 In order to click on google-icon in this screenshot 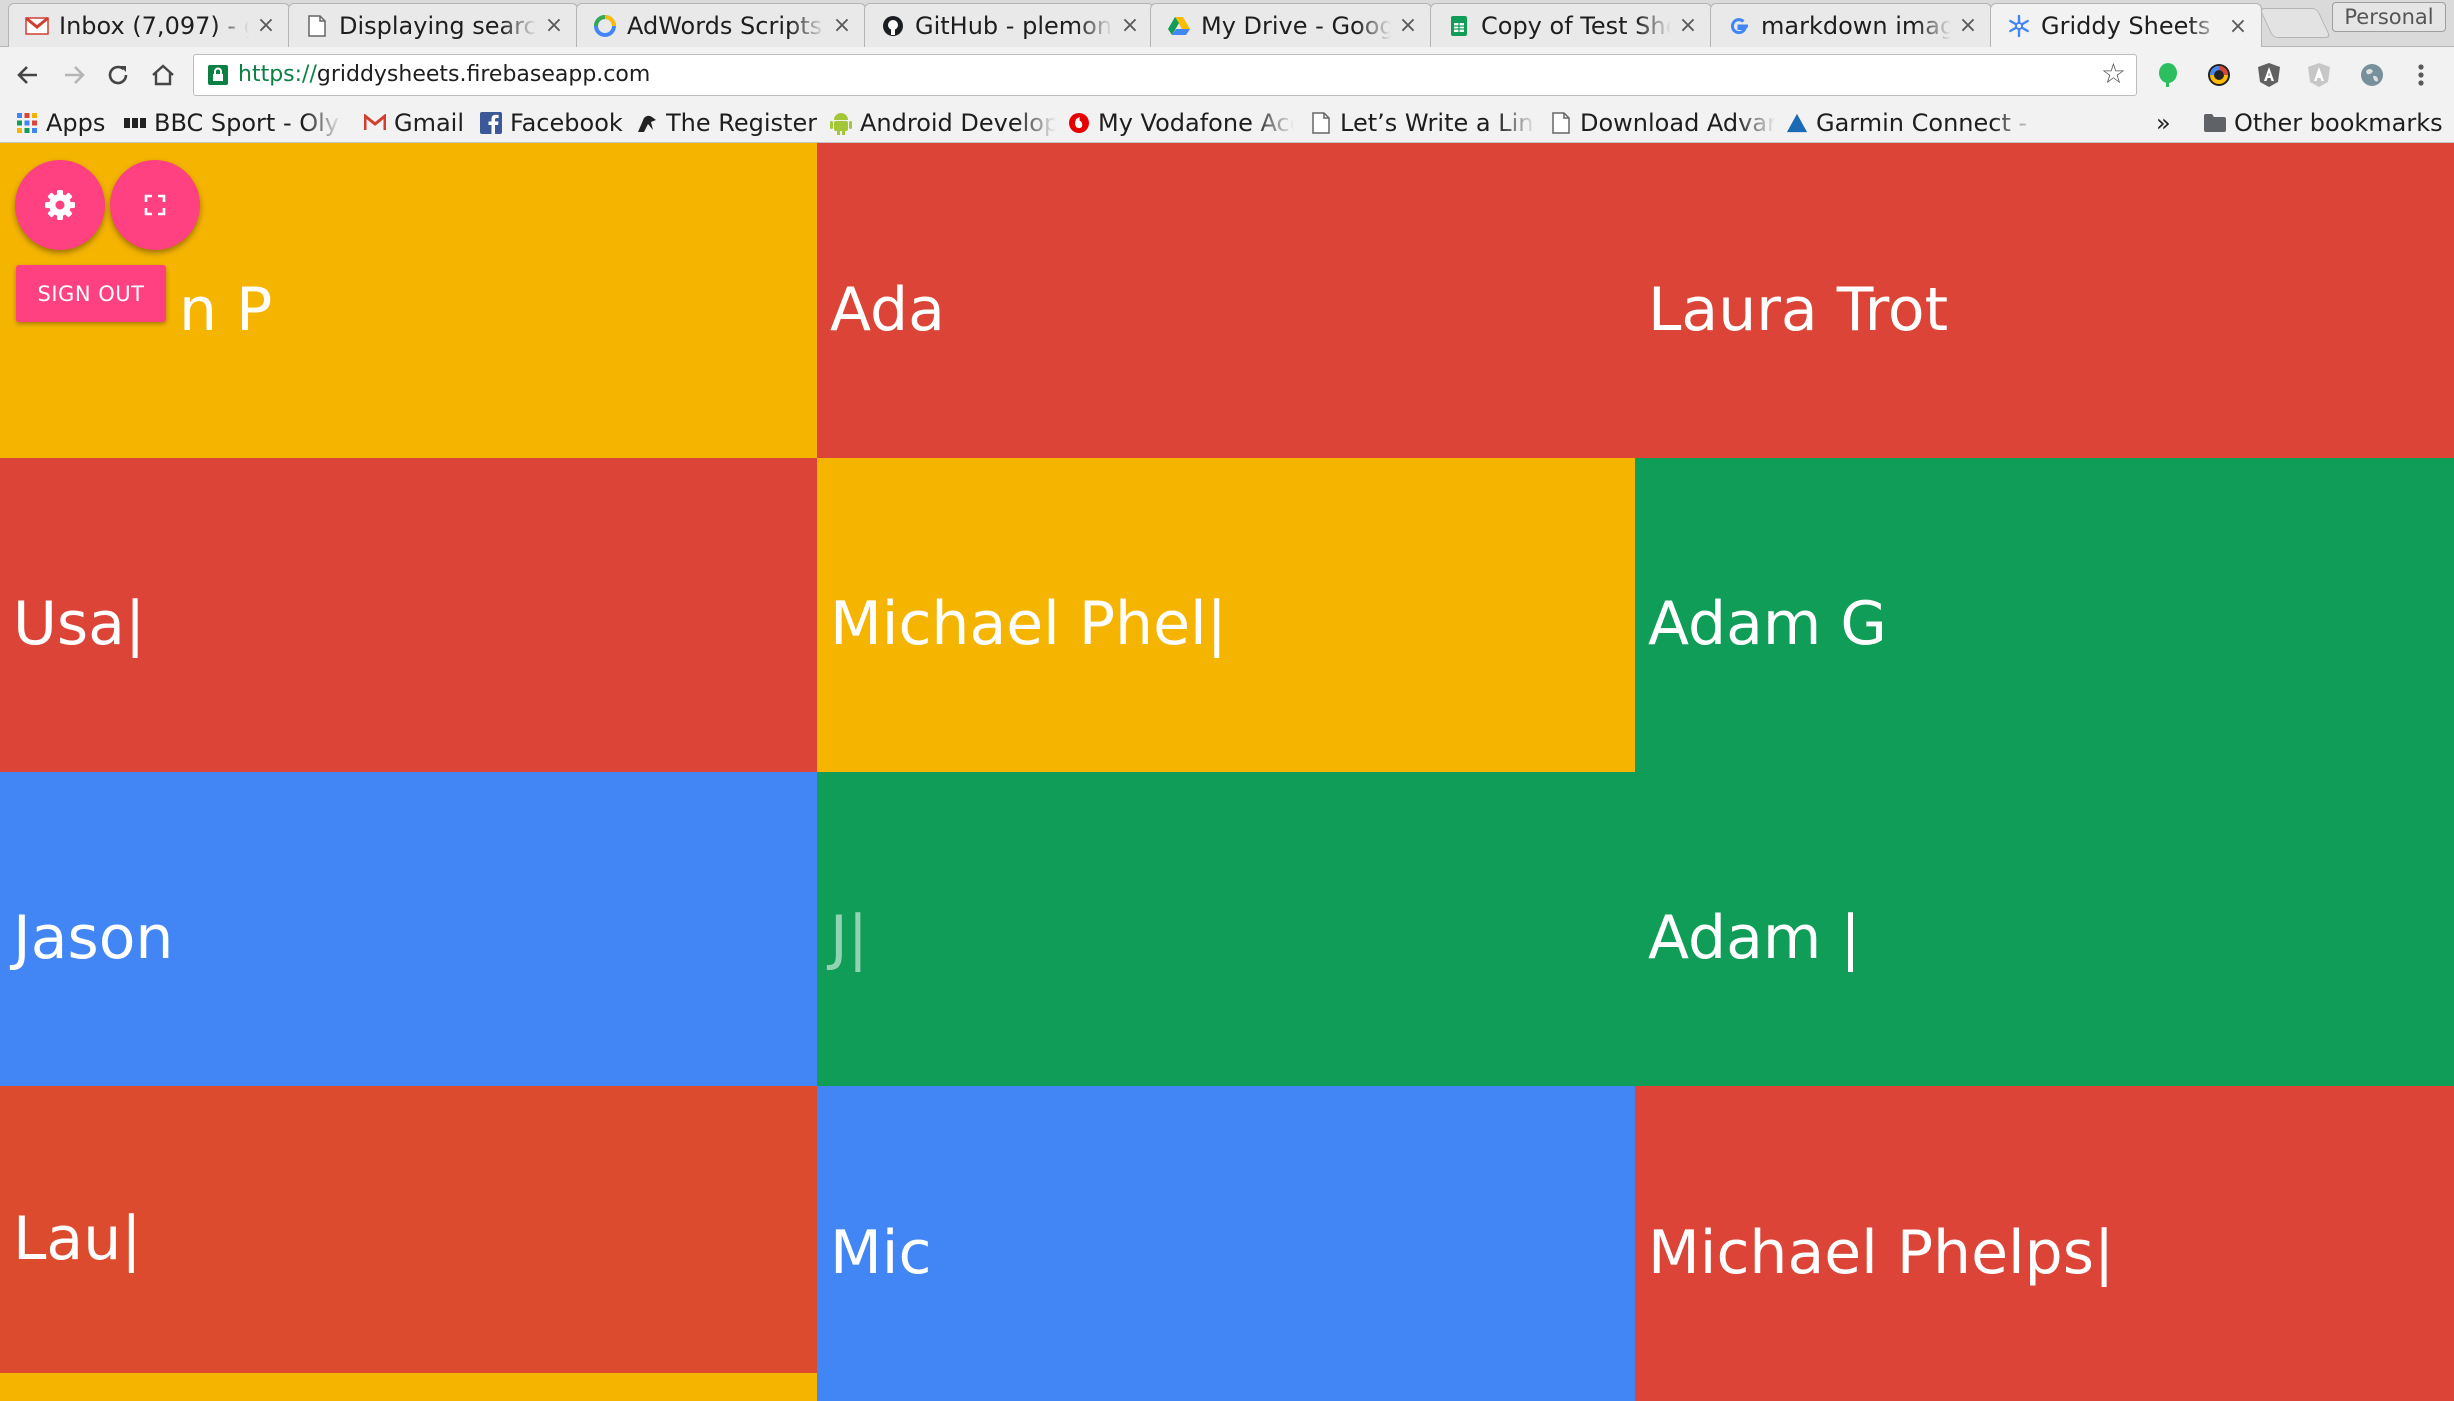, I will do `click(1739, 26)`.